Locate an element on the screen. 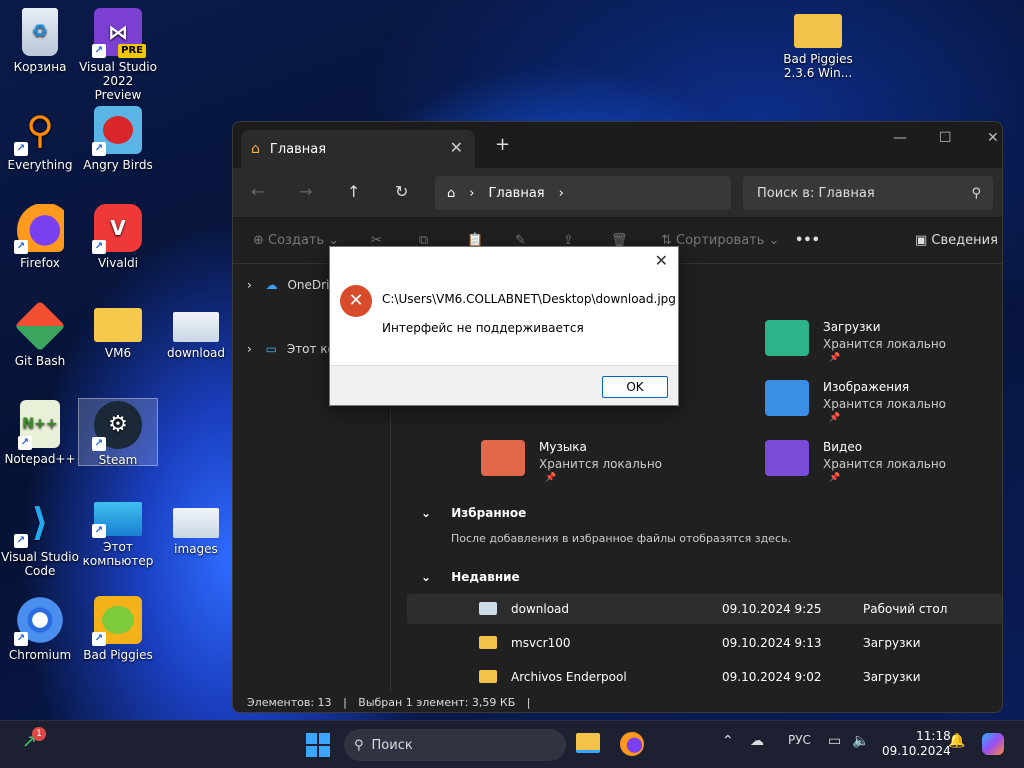 The width and height of the screenshot is (1024, 768). desktop-icon-vm6-folder: VM6 is located at coordinates (118, 331).